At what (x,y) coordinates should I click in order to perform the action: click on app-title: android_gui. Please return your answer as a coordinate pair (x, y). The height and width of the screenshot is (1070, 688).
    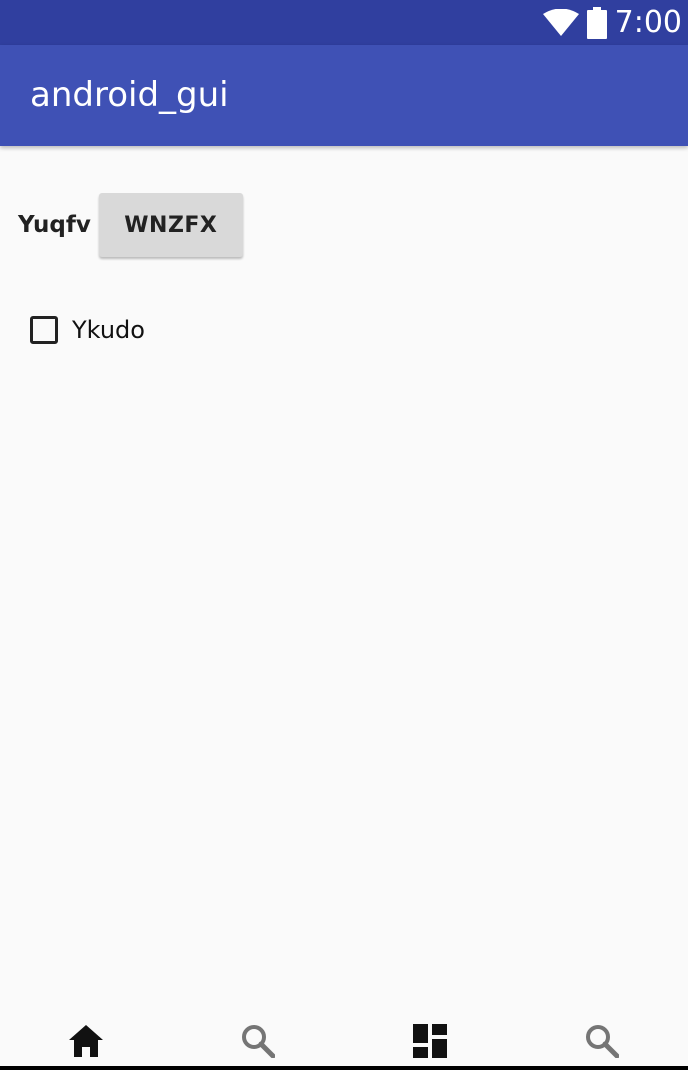
    Looking at the image, I should click on (129, 95).